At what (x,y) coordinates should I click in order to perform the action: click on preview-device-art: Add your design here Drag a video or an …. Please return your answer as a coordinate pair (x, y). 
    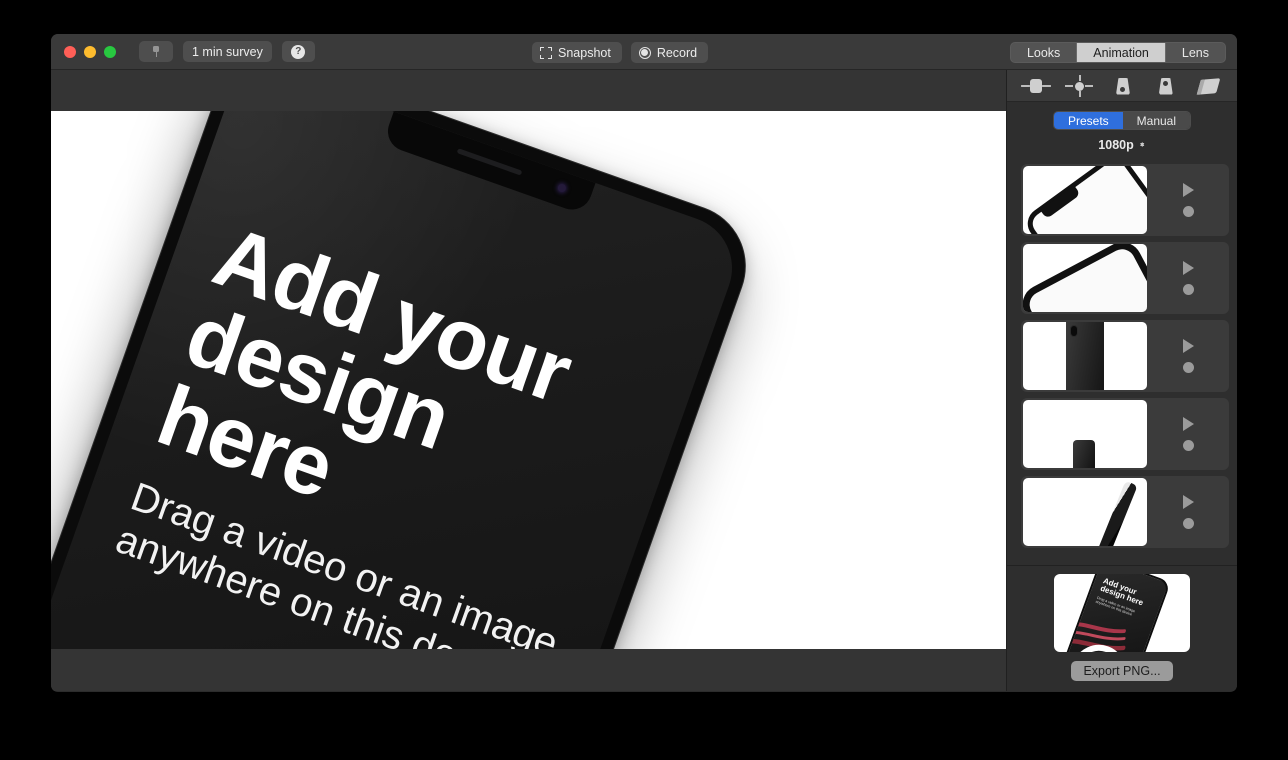
    Looking at the image, I should click on (1117, 613).